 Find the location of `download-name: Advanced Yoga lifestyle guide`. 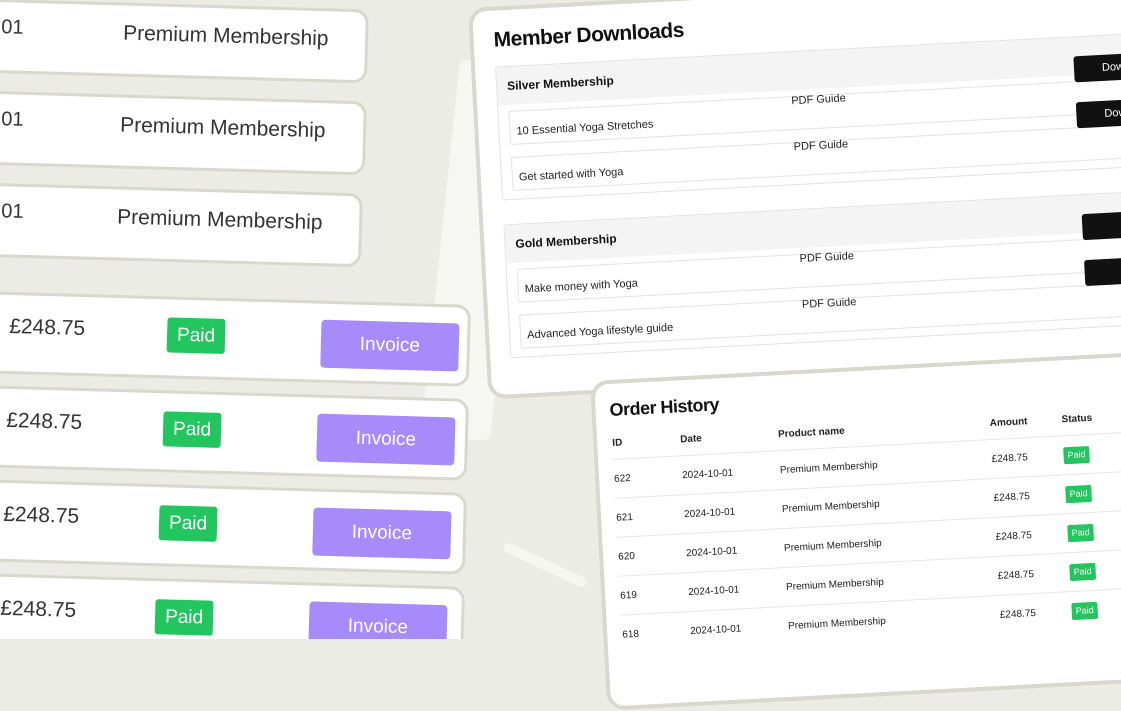

download-name: Advanced Yoga lifestyle guide is located at coordinates (600, 331).